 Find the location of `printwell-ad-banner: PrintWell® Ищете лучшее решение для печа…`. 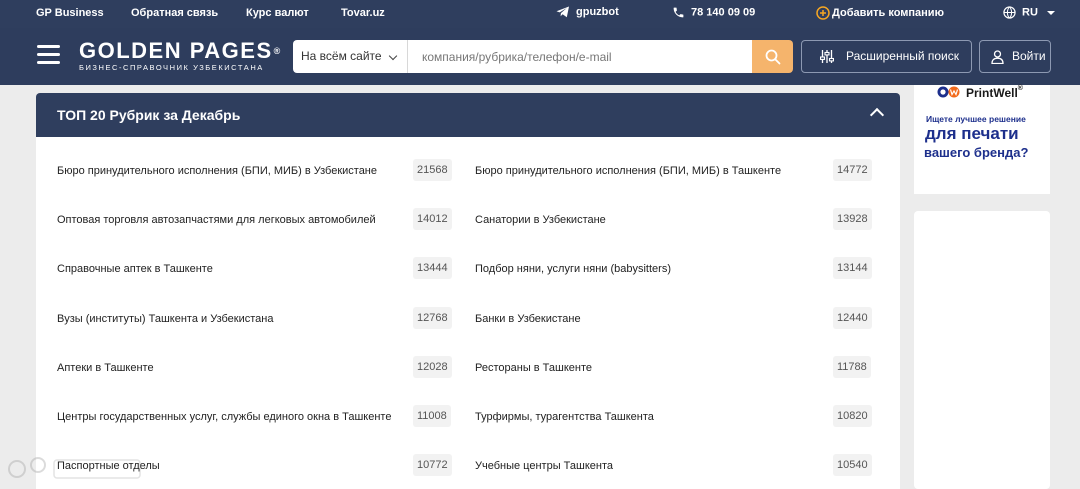

printwell-ad-banner: PrintWell® Ищете лучшее решение для печа… is located at coordinates (982, 139).